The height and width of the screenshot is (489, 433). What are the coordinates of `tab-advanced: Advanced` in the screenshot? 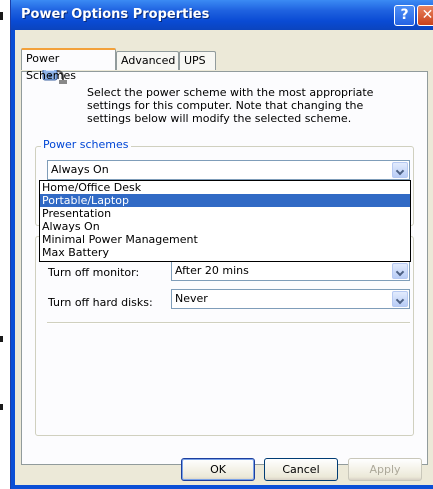 It's located at (147, 60).